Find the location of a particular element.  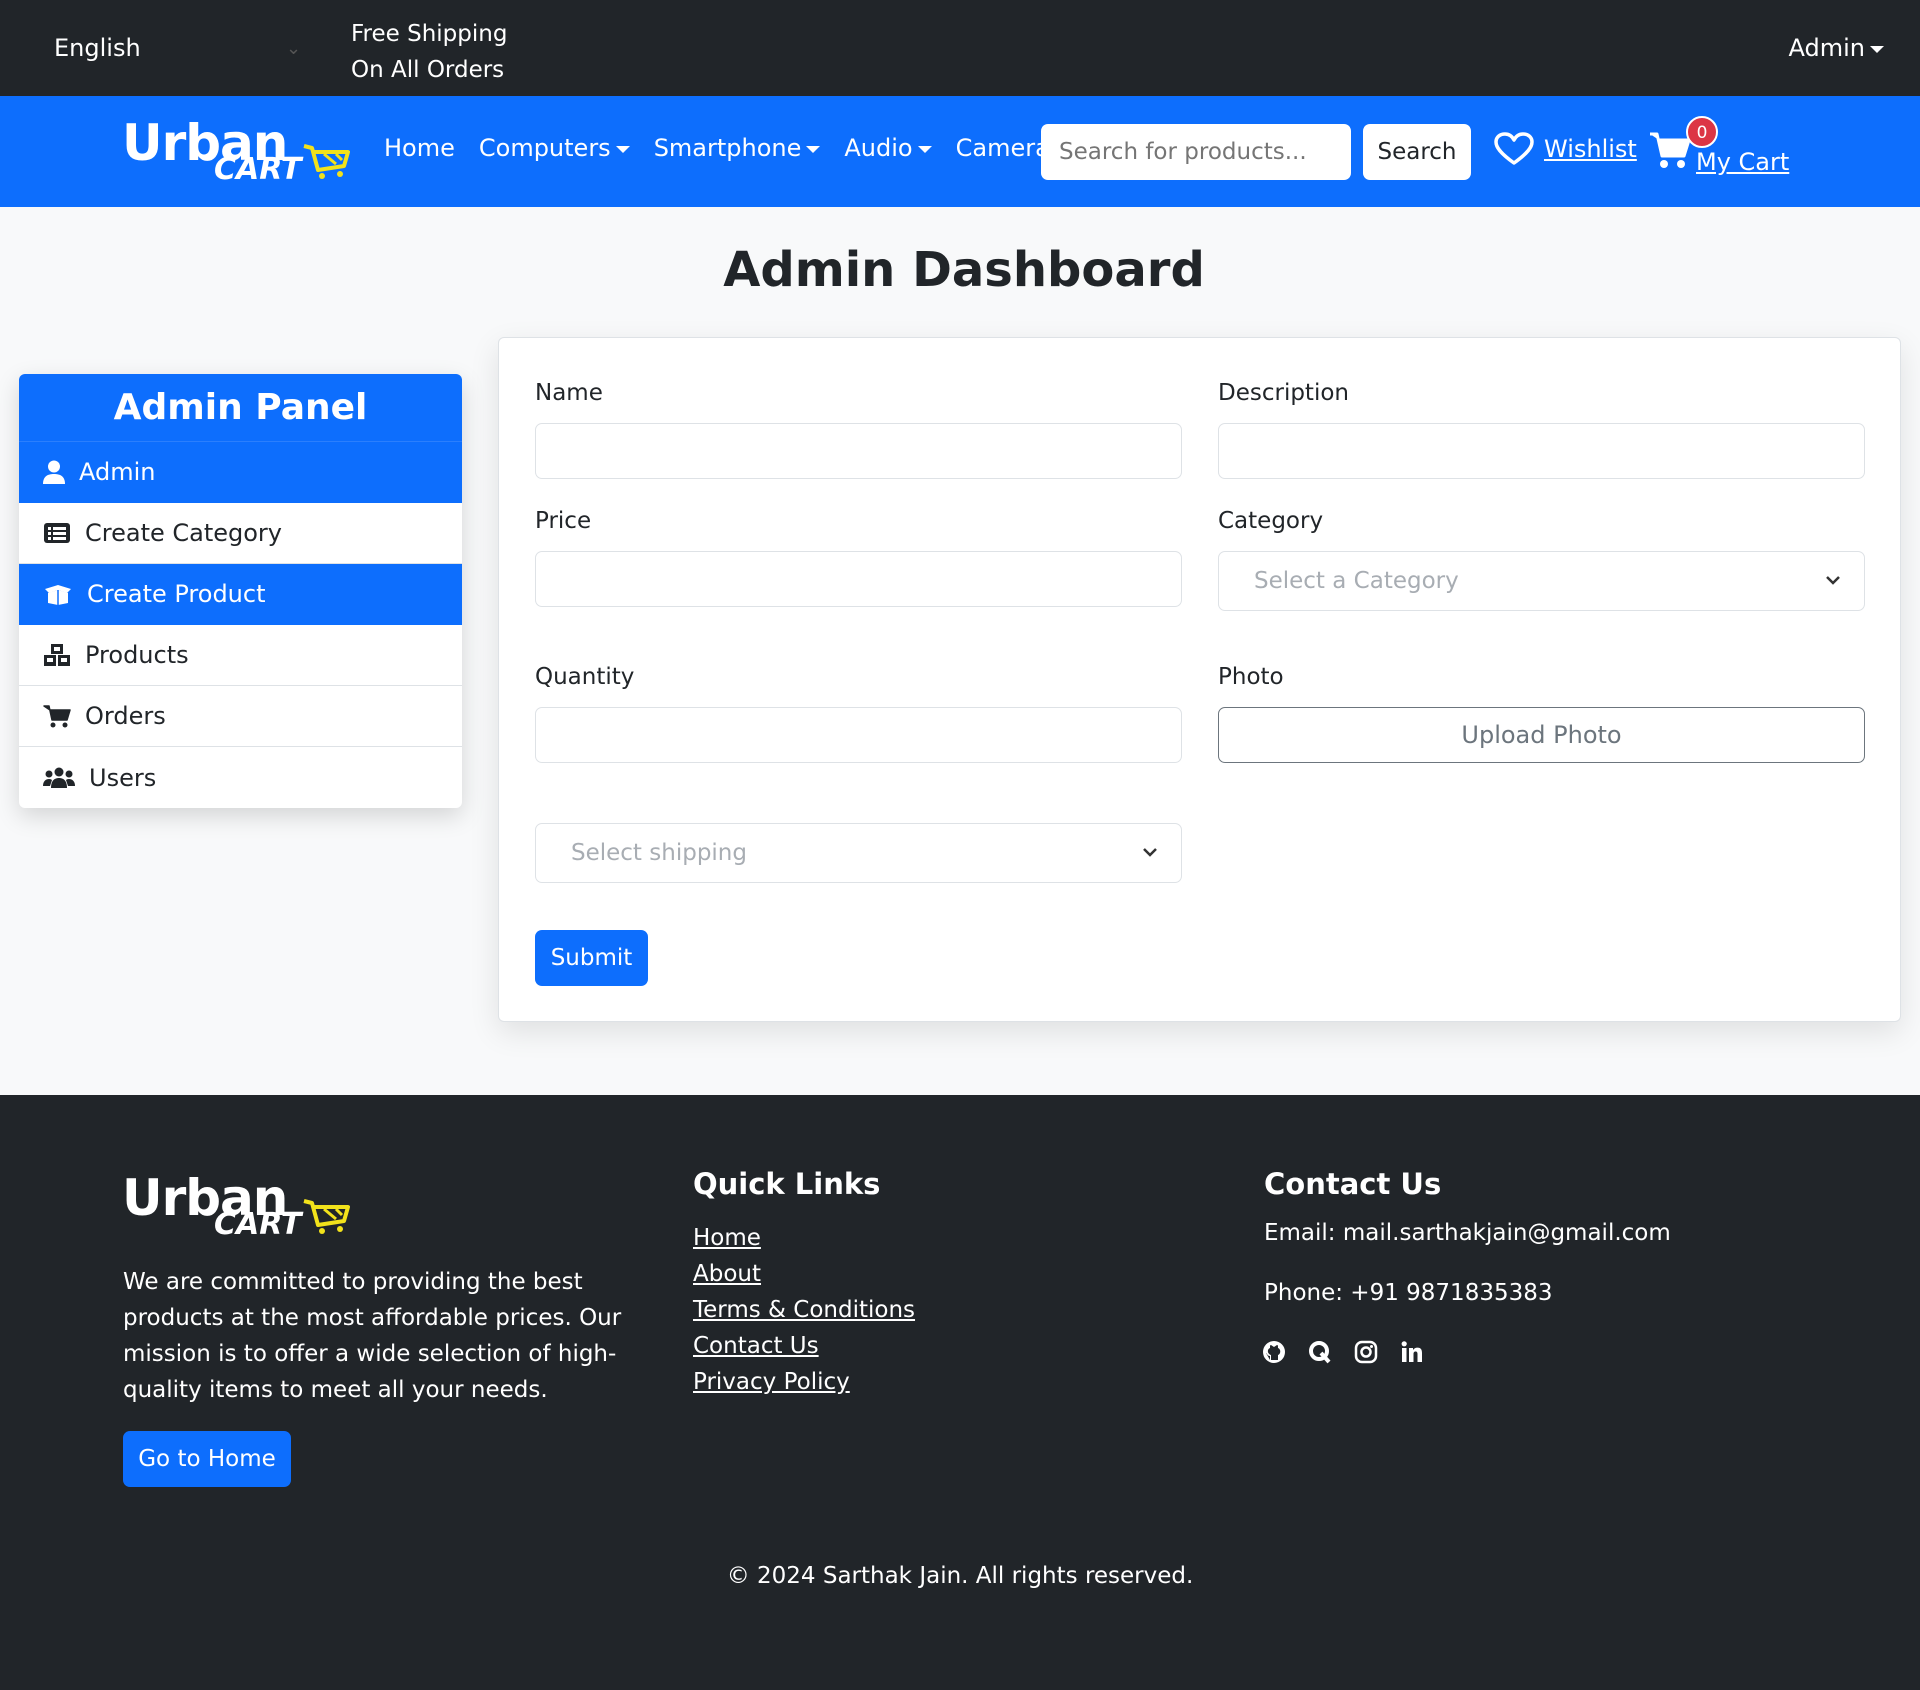

footer-link-terms: Terms & Conditions is located at coordinates (804, 1310).